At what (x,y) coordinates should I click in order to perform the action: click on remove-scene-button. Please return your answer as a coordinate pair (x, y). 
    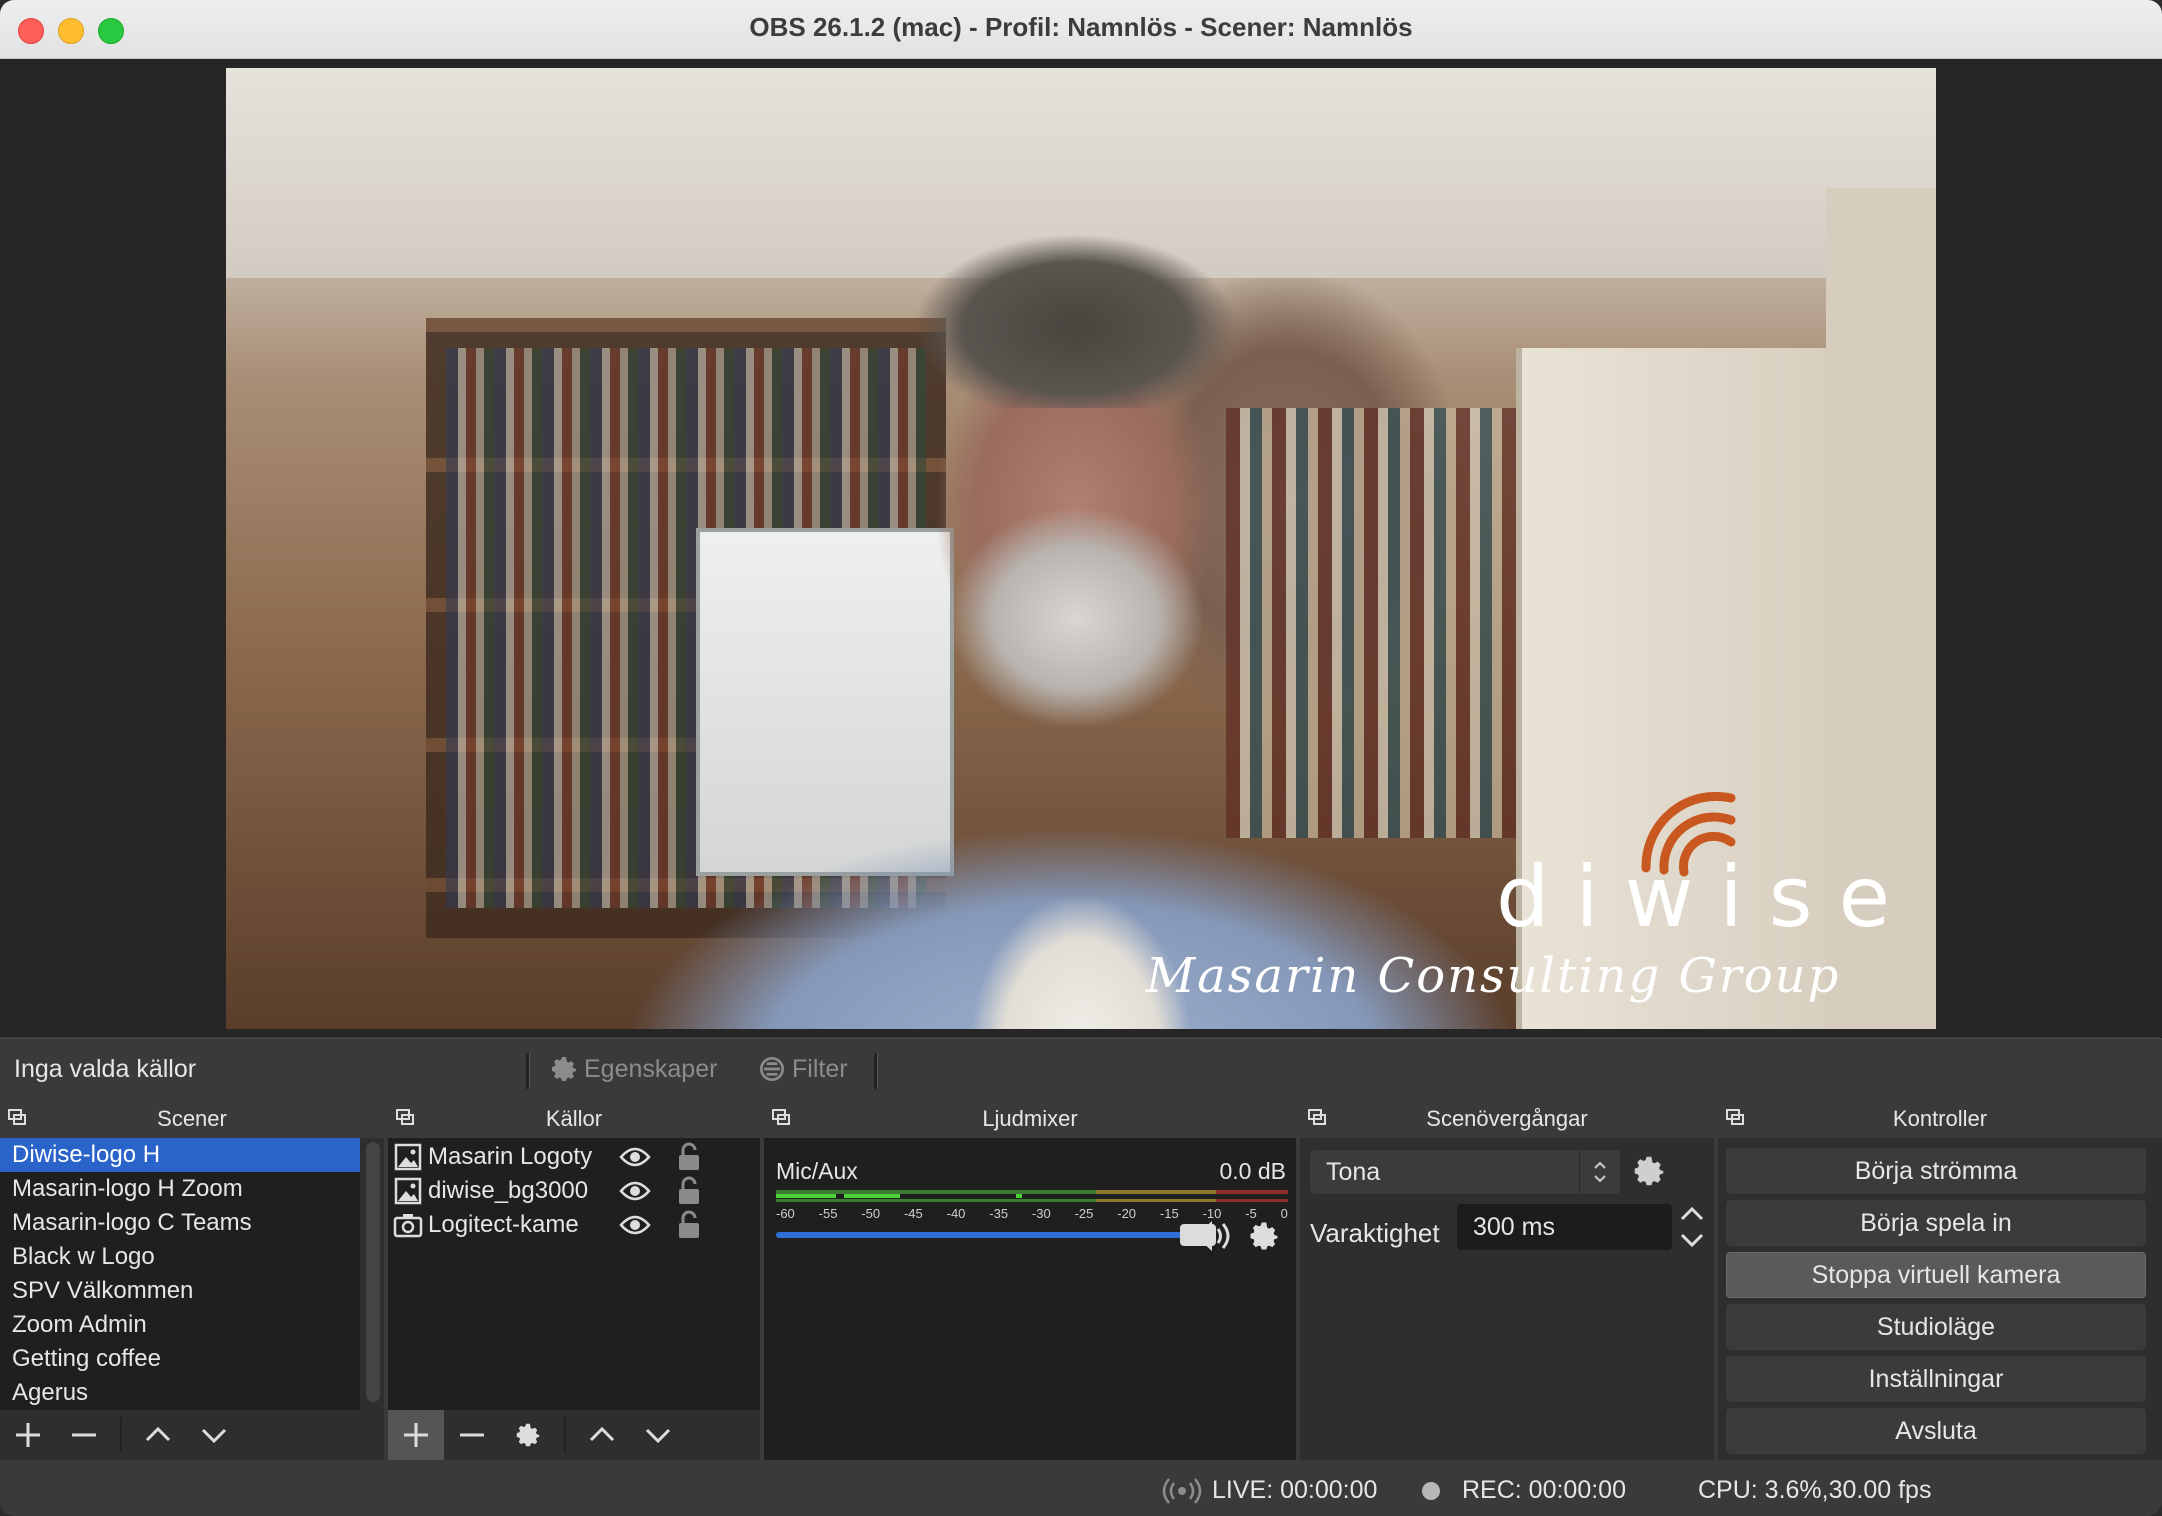
    Looking at the image, I should click on (84, 1435).